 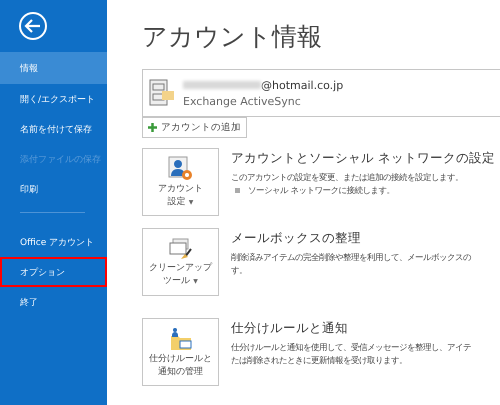 I want to click on account-type: Exchange ActiveSync, so click(x=242, y=101).